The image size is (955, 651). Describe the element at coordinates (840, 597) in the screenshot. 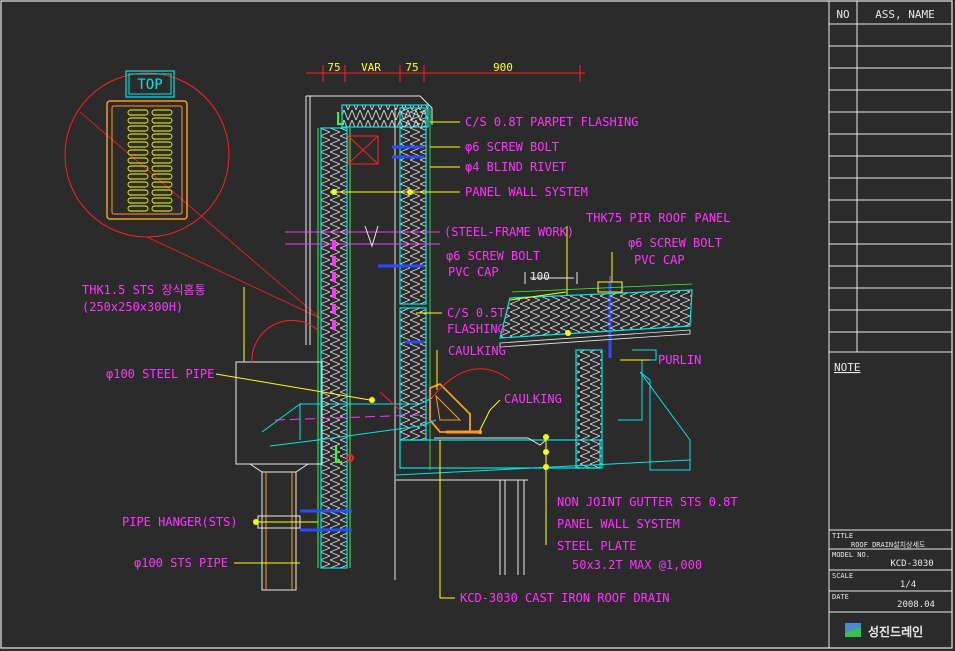

I see `date-label: DATE` at that location.